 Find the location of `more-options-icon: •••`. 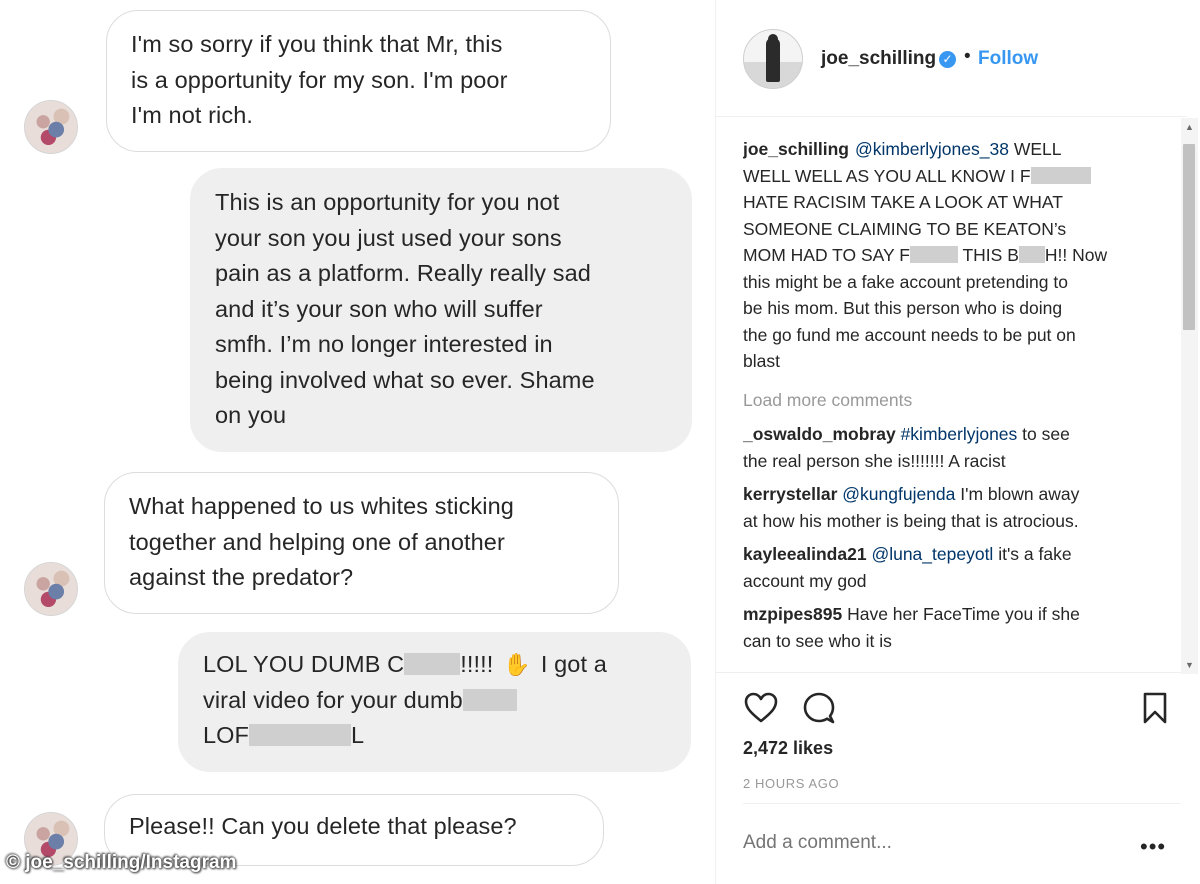

more-options-icon: ••• is located at coordinates (1153, 847).